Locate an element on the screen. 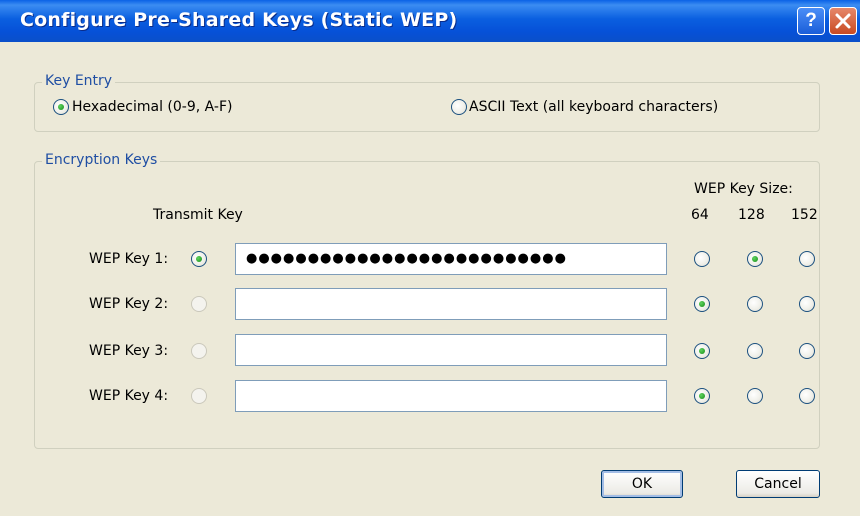 The width and height of the screenshot is (860, 516). transmit-key-2-radio is located at coordinates (199, 304).